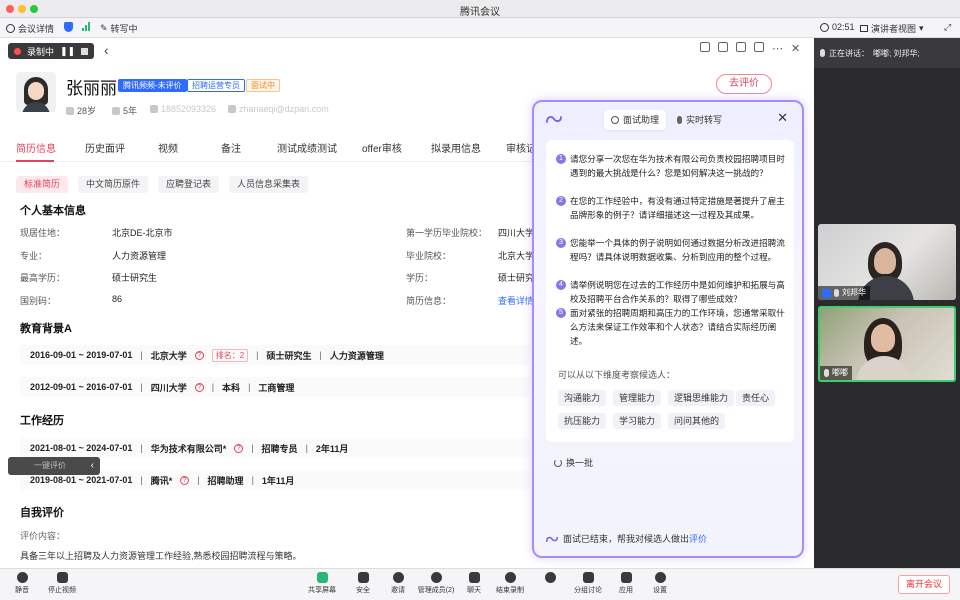 This screenshot has width=960, height=600. I want to click on info-label: 毕业院校：, so click(429, 256).